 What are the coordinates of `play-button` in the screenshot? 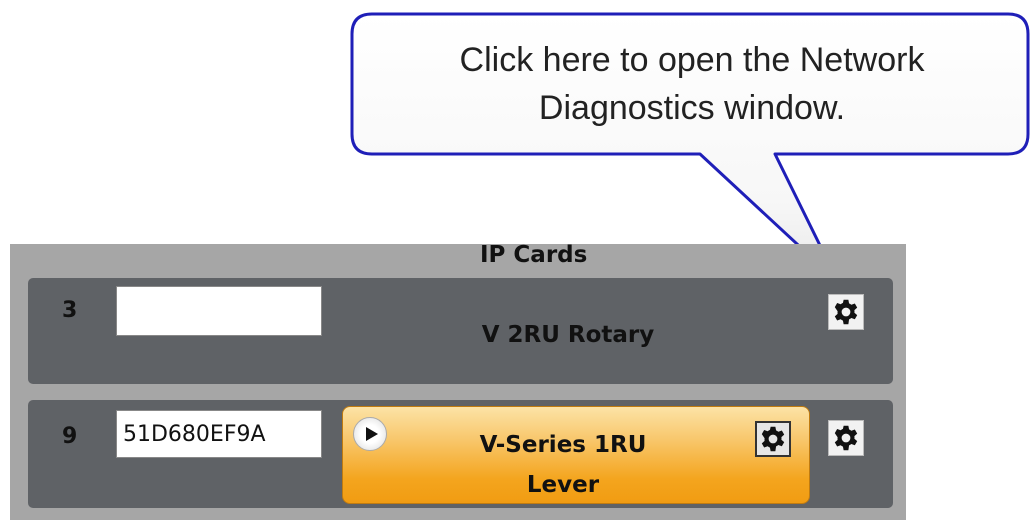 It's located at (370, 434).